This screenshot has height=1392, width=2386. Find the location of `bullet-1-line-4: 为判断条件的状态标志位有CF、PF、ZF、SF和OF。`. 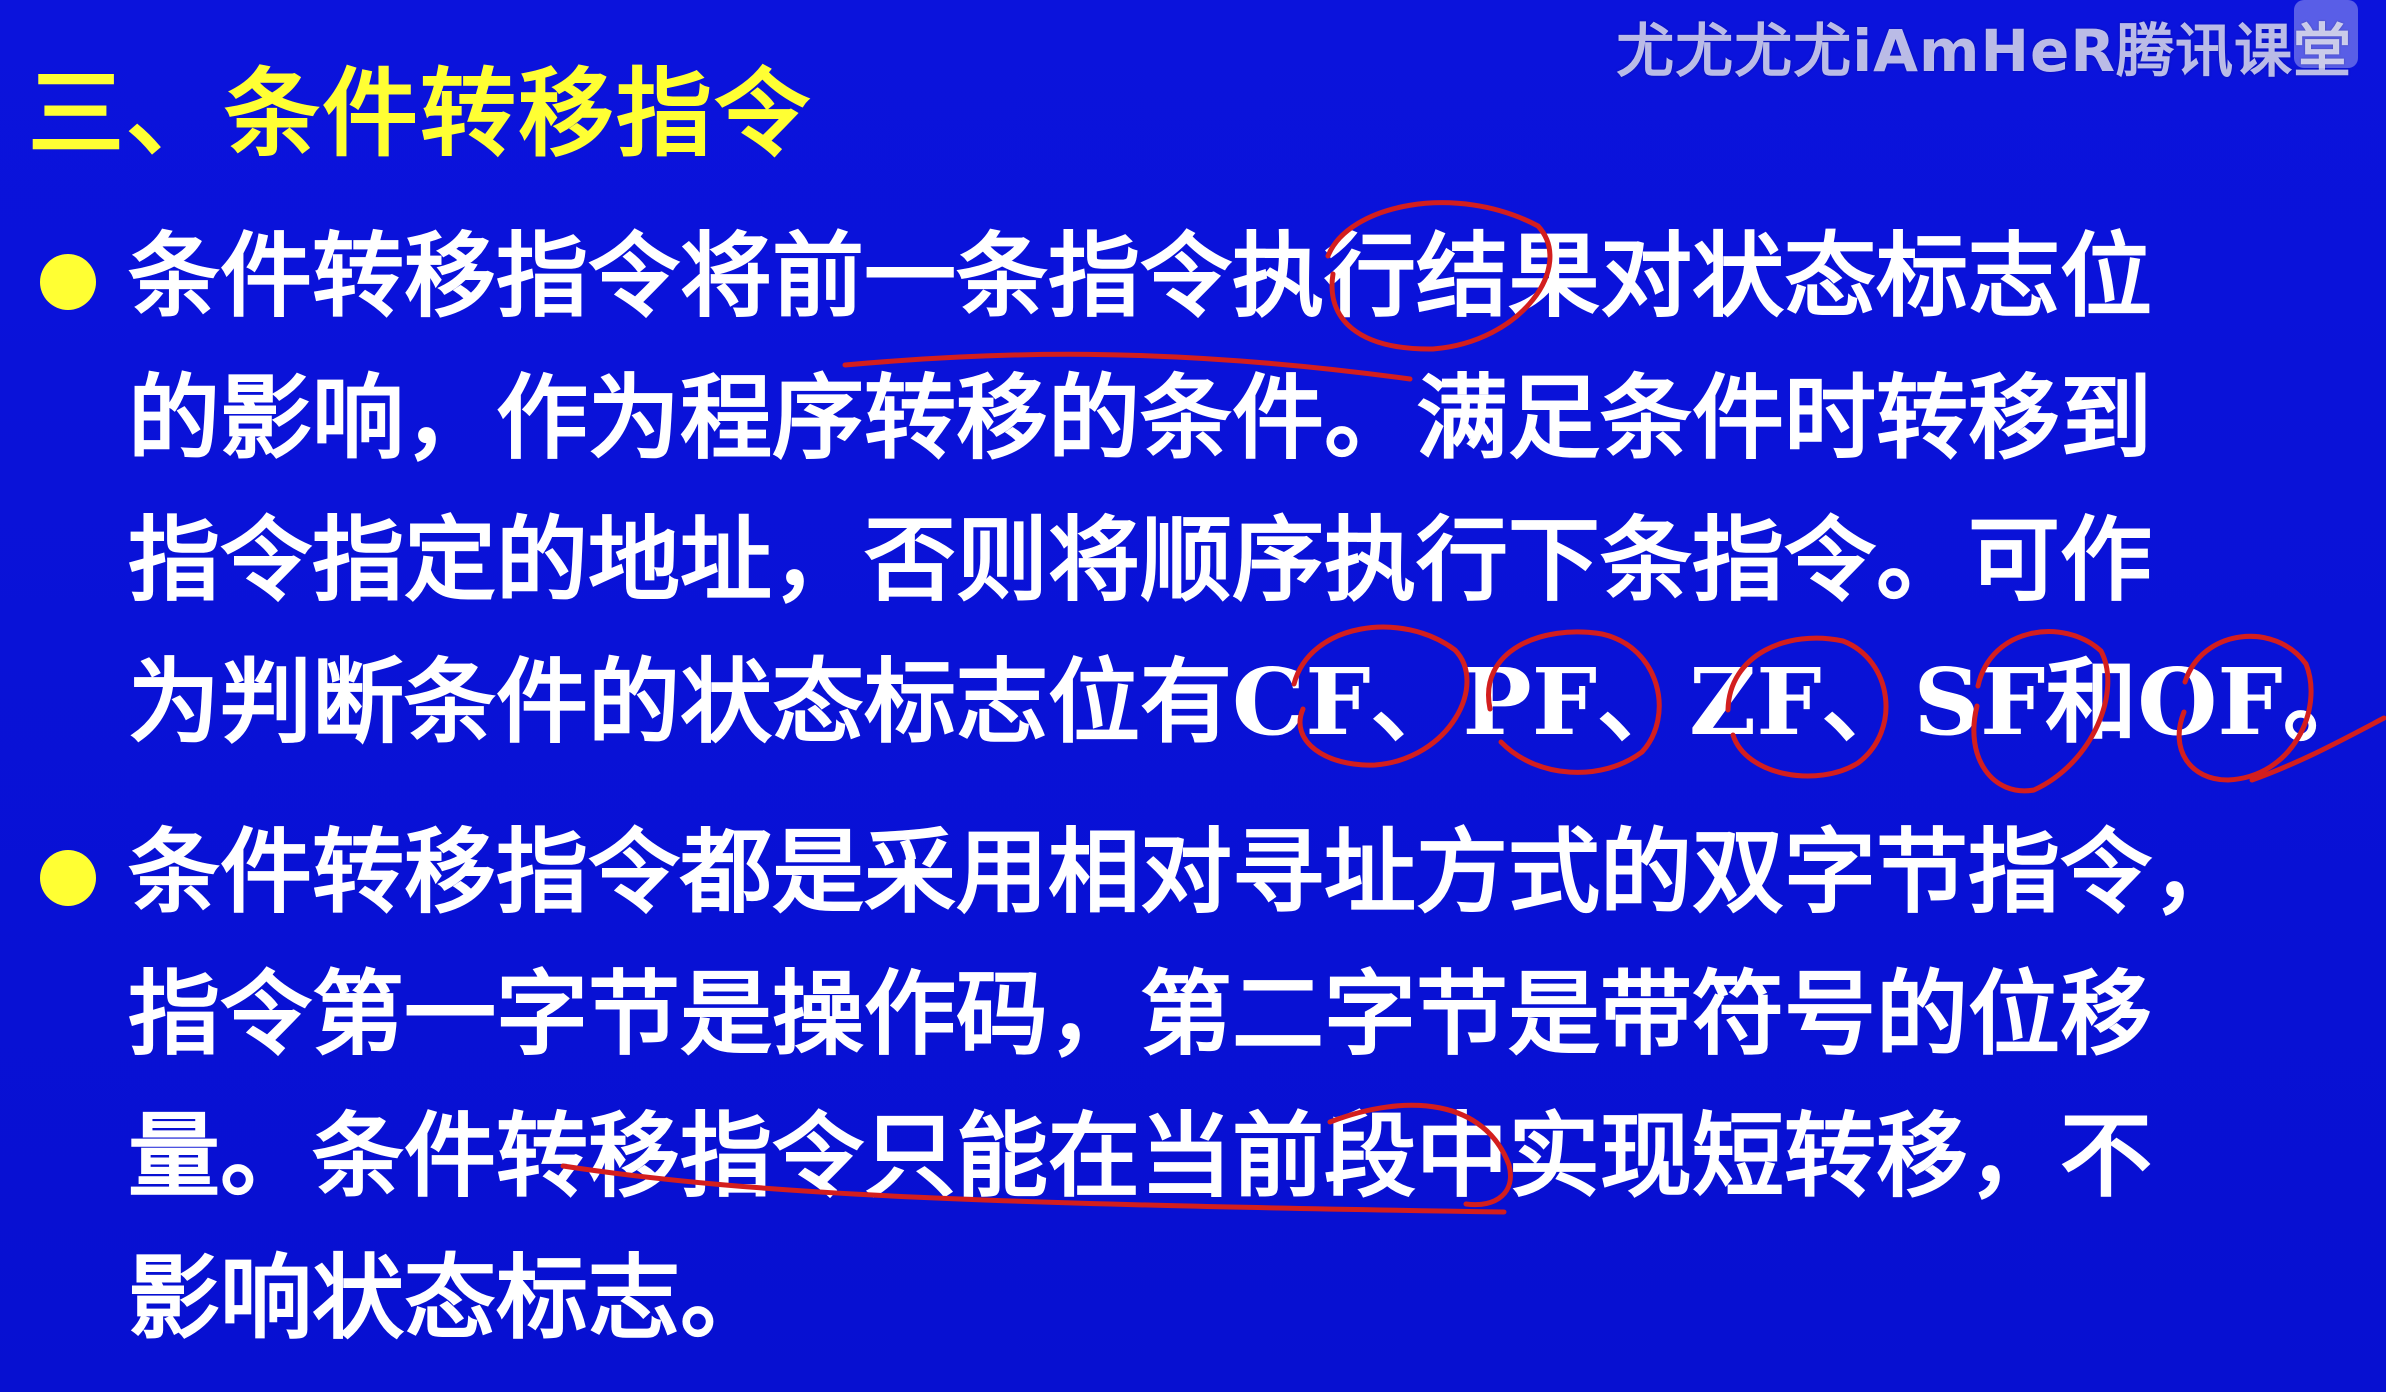

bullet-1-line-4: 为判断条件的状态标志位有CF、PF、ZF、SF和OF。 is located at coordinates (1251, 702).